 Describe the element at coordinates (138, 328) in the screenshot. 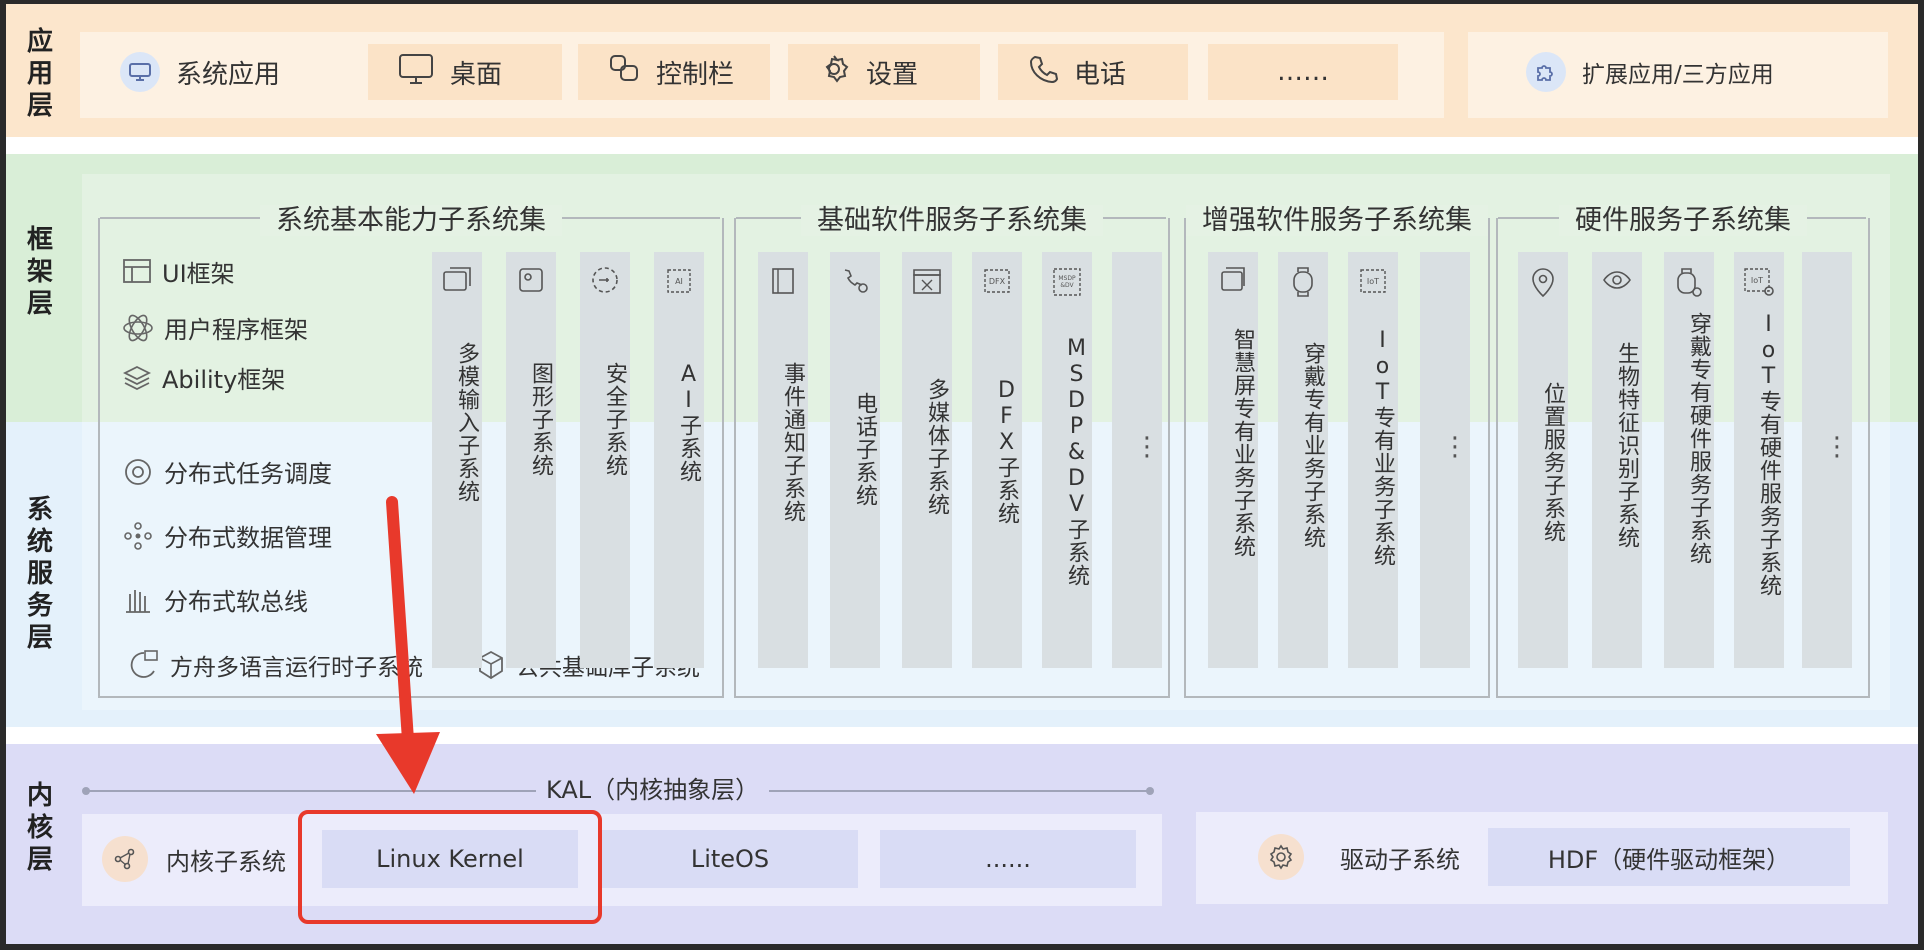

I see `atom-icon` at that location.